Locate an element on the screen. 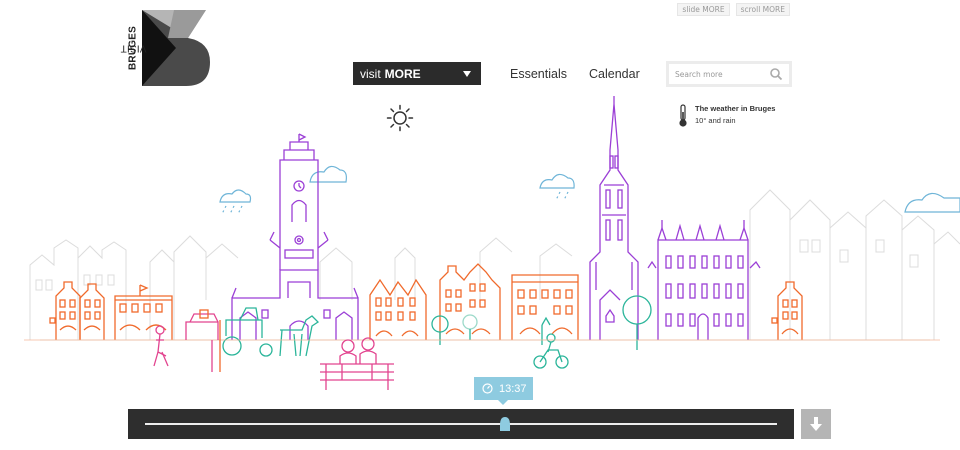 This screenshot has width=960, height=450. logo-wordmark: VISIT BRUGES is located at coordinates (133, 48).